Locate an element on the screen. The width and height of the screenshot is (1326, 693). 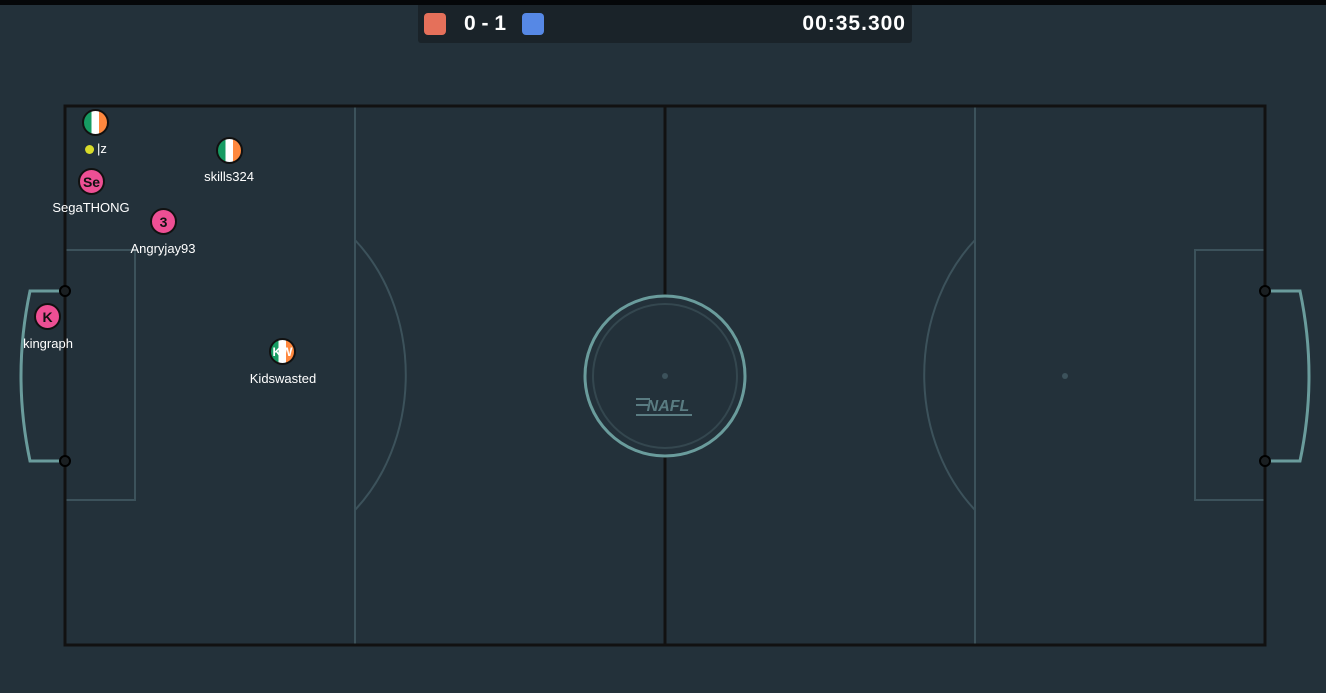
player-avatar: KW is located at coordinates (282, 351).